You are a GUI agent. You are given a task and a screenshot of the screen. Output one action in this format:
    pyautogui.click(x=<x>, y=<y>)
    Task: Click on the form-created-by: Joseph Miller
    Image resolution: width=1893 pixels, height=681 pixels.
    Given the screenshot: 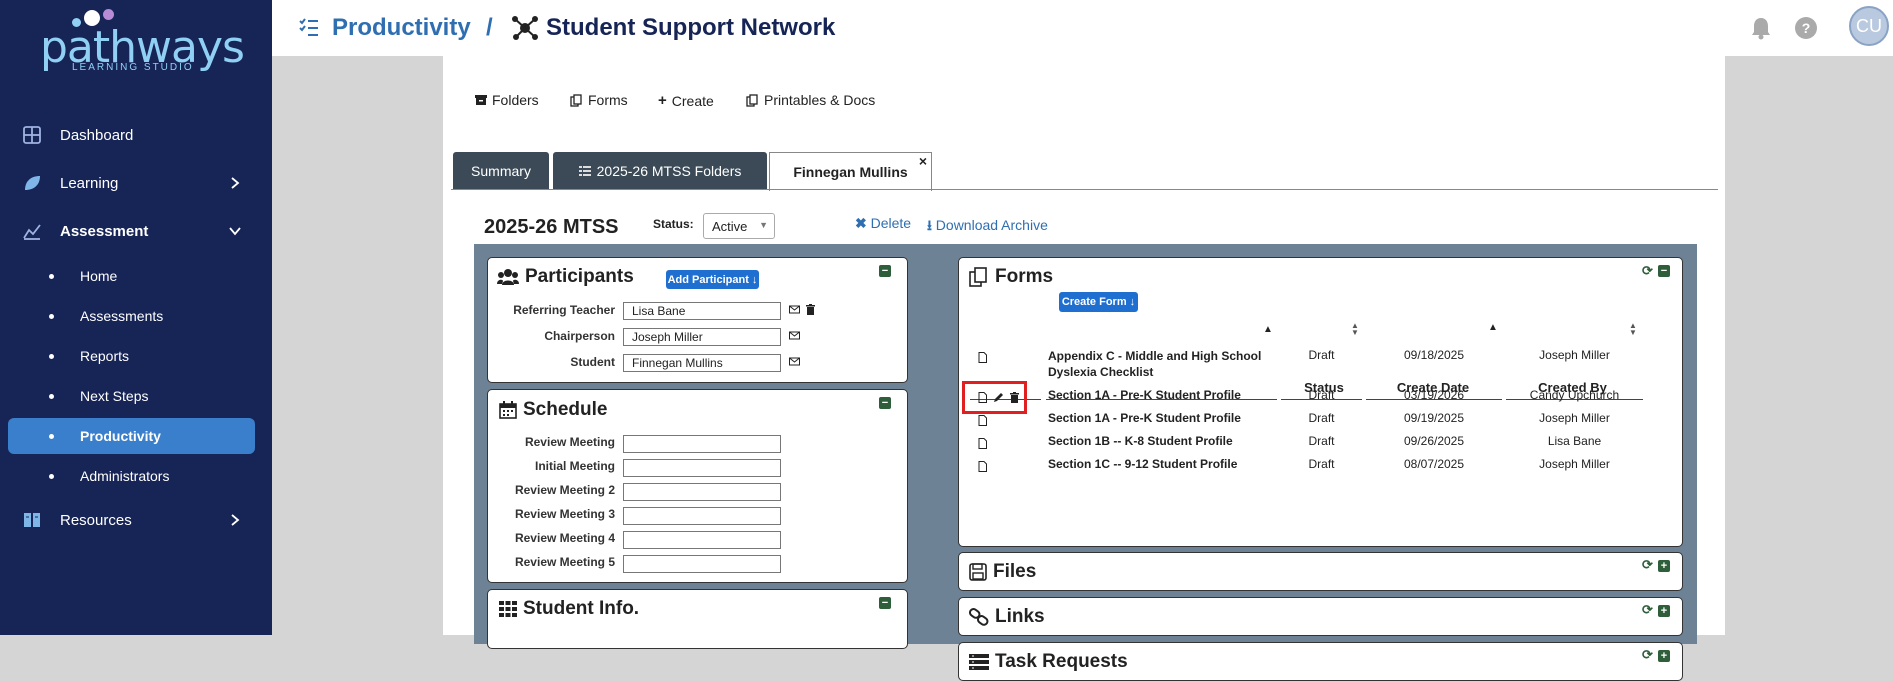 What is the action you would take?
    pyautogui.click(x=1574, y=418)
    